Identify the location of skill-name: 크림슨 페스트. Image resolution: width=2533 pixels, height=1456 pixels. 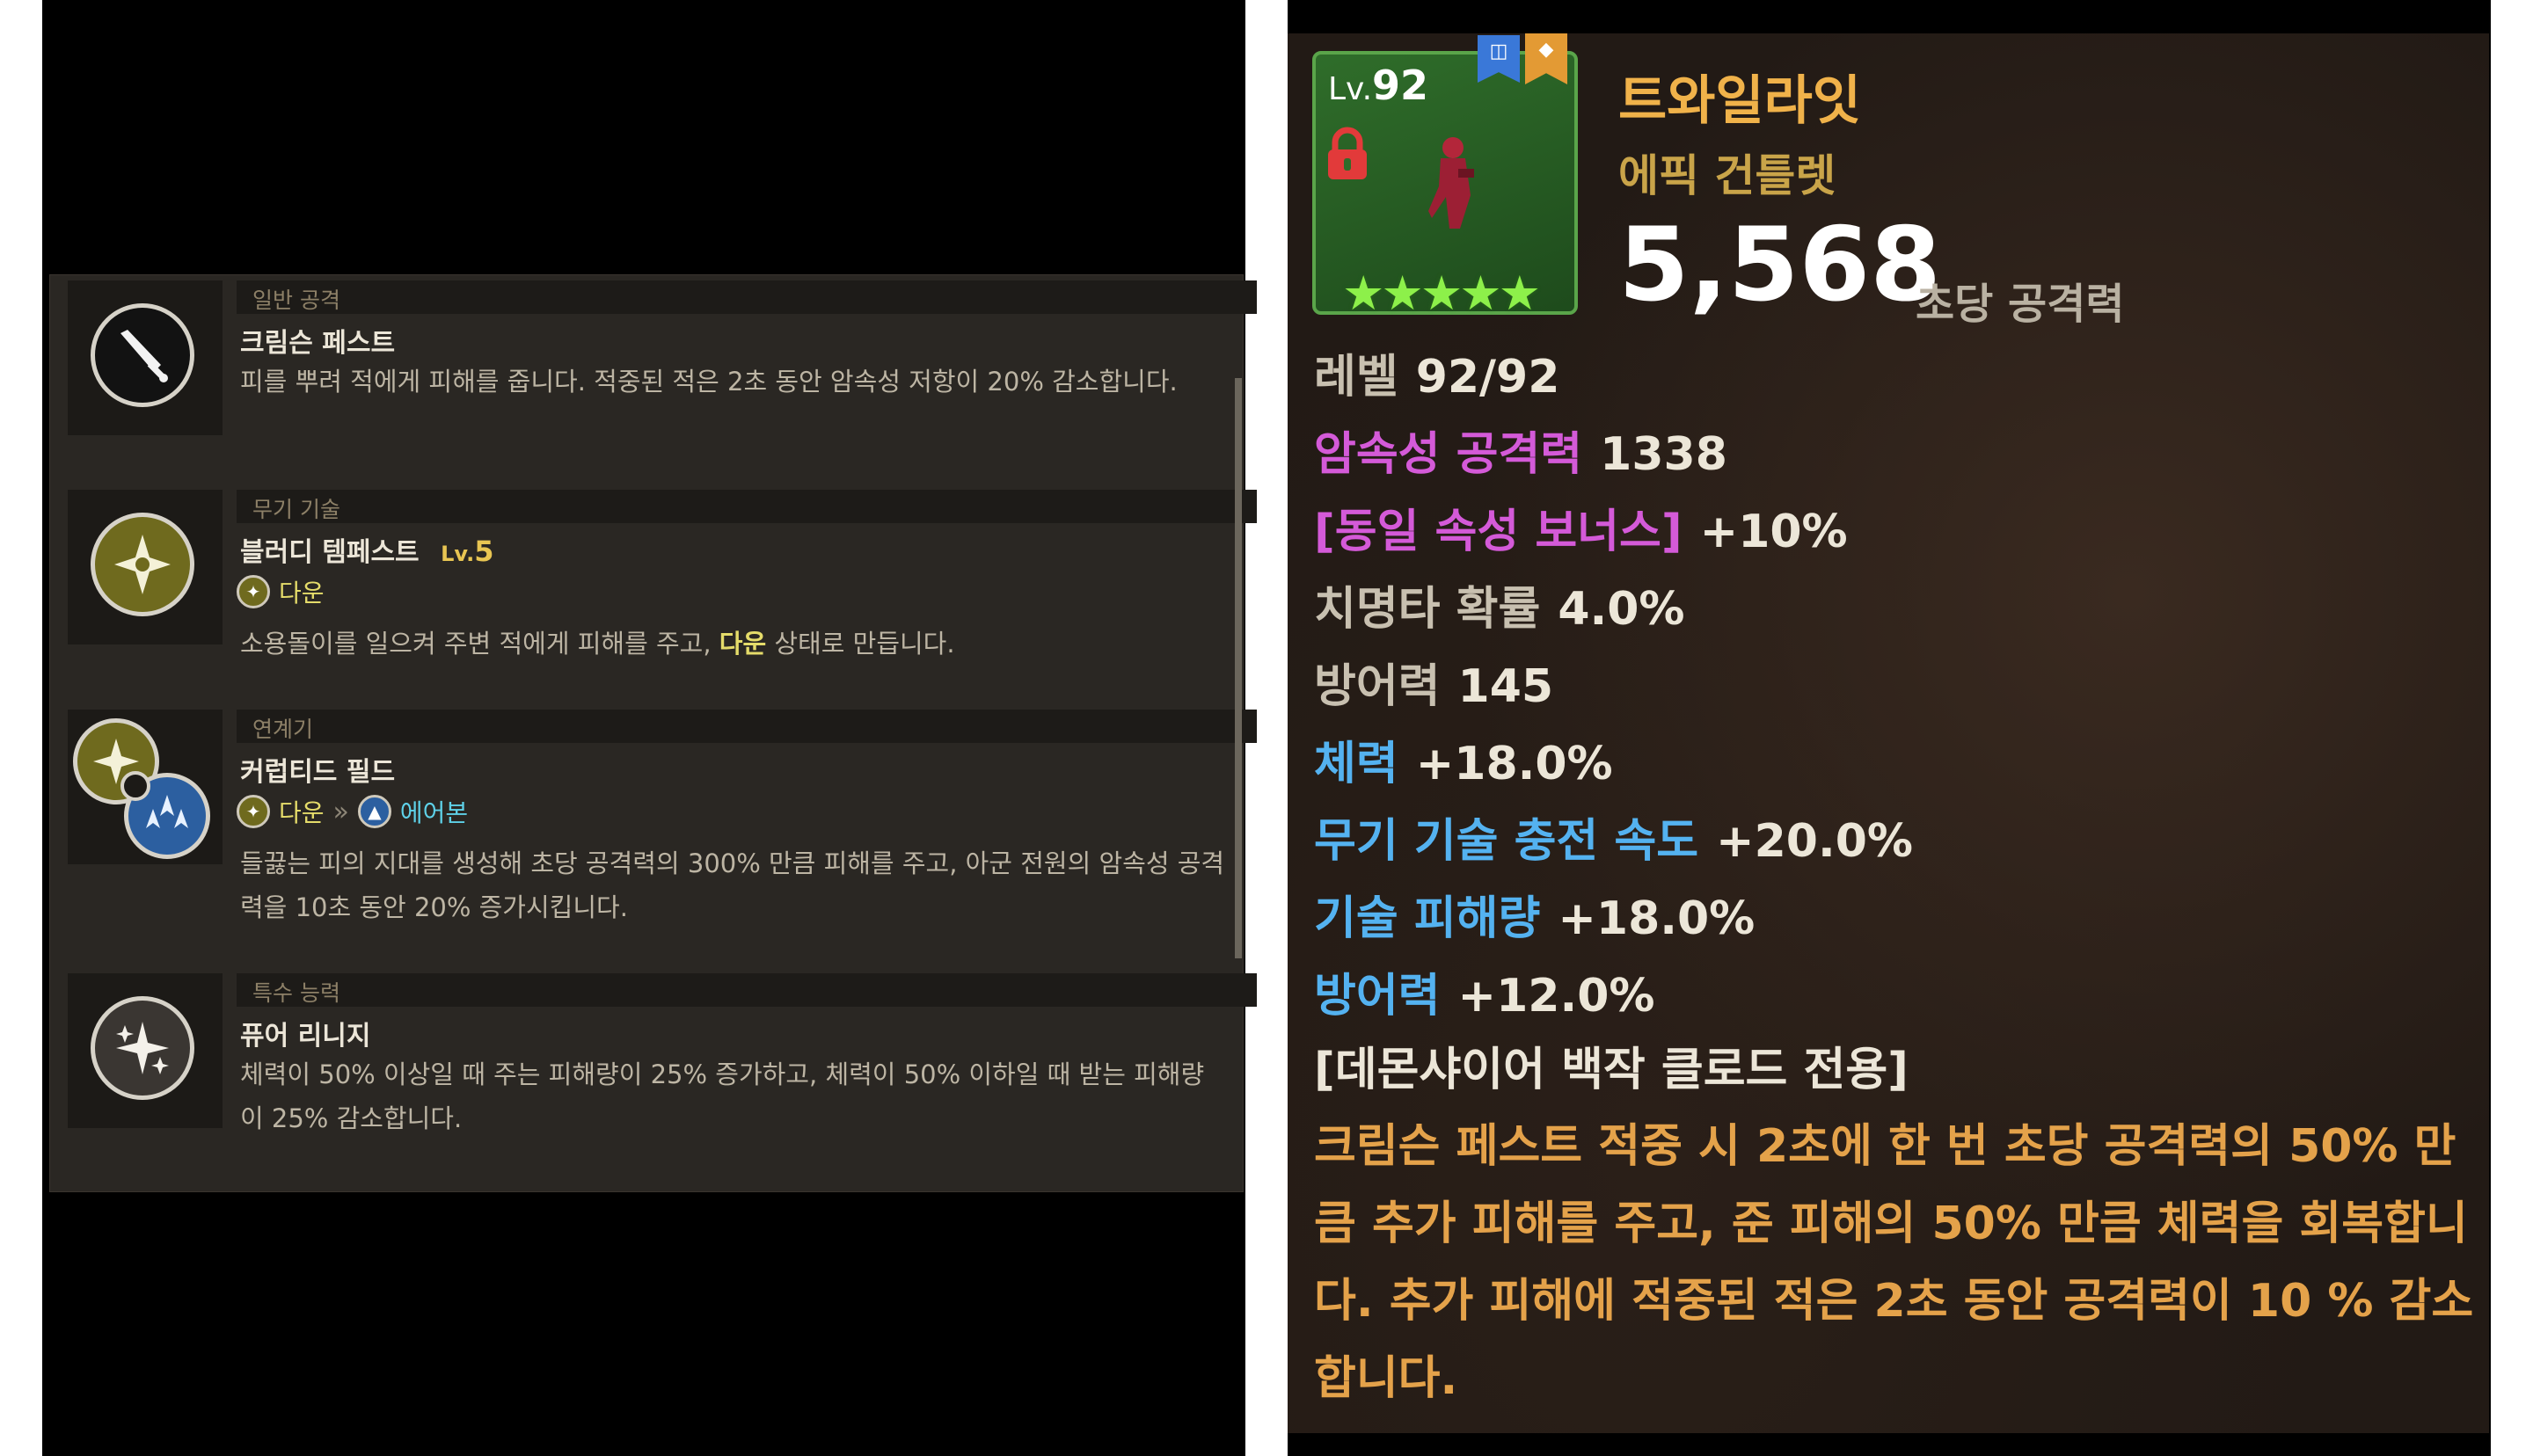
(318, 343).